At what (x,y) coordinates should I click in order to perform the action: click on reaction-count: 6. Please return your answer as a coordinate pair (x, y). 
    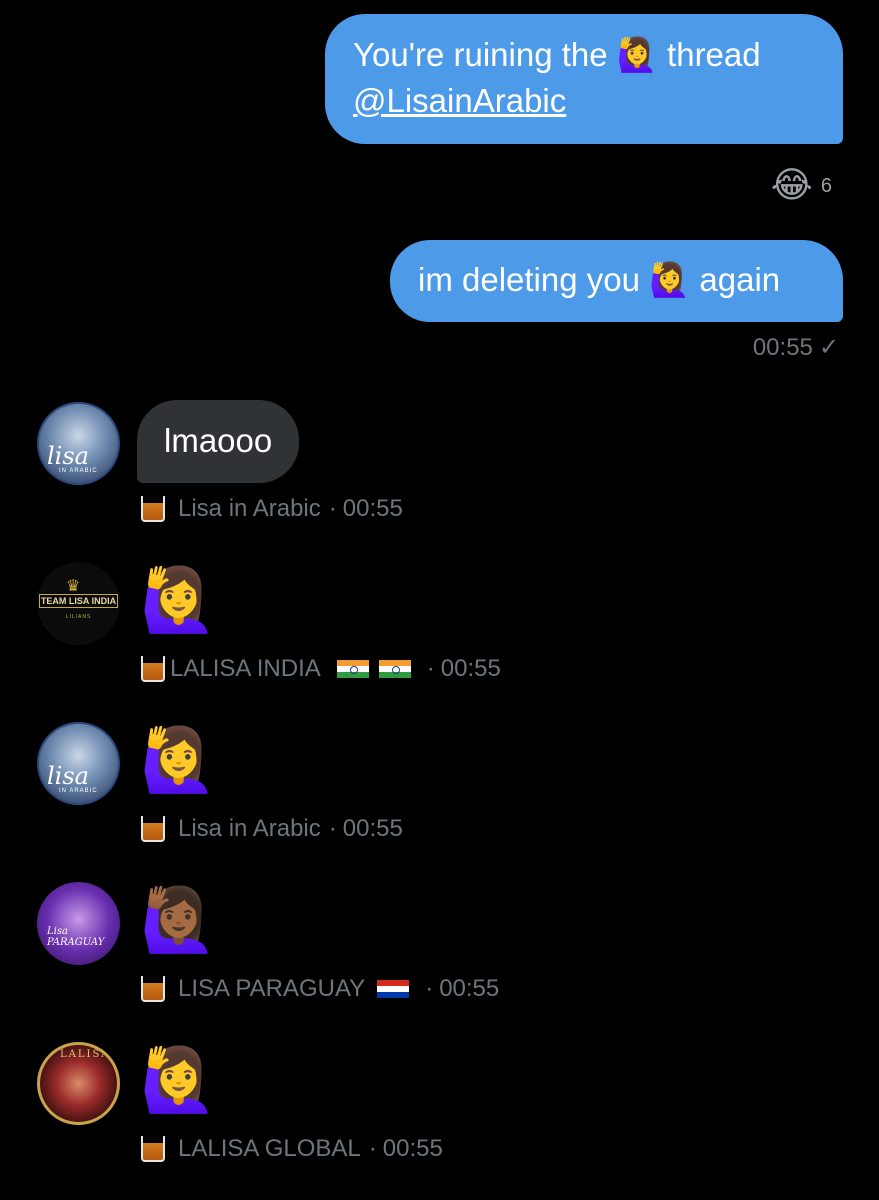
    Looking at the image, I should click on (826, 185).